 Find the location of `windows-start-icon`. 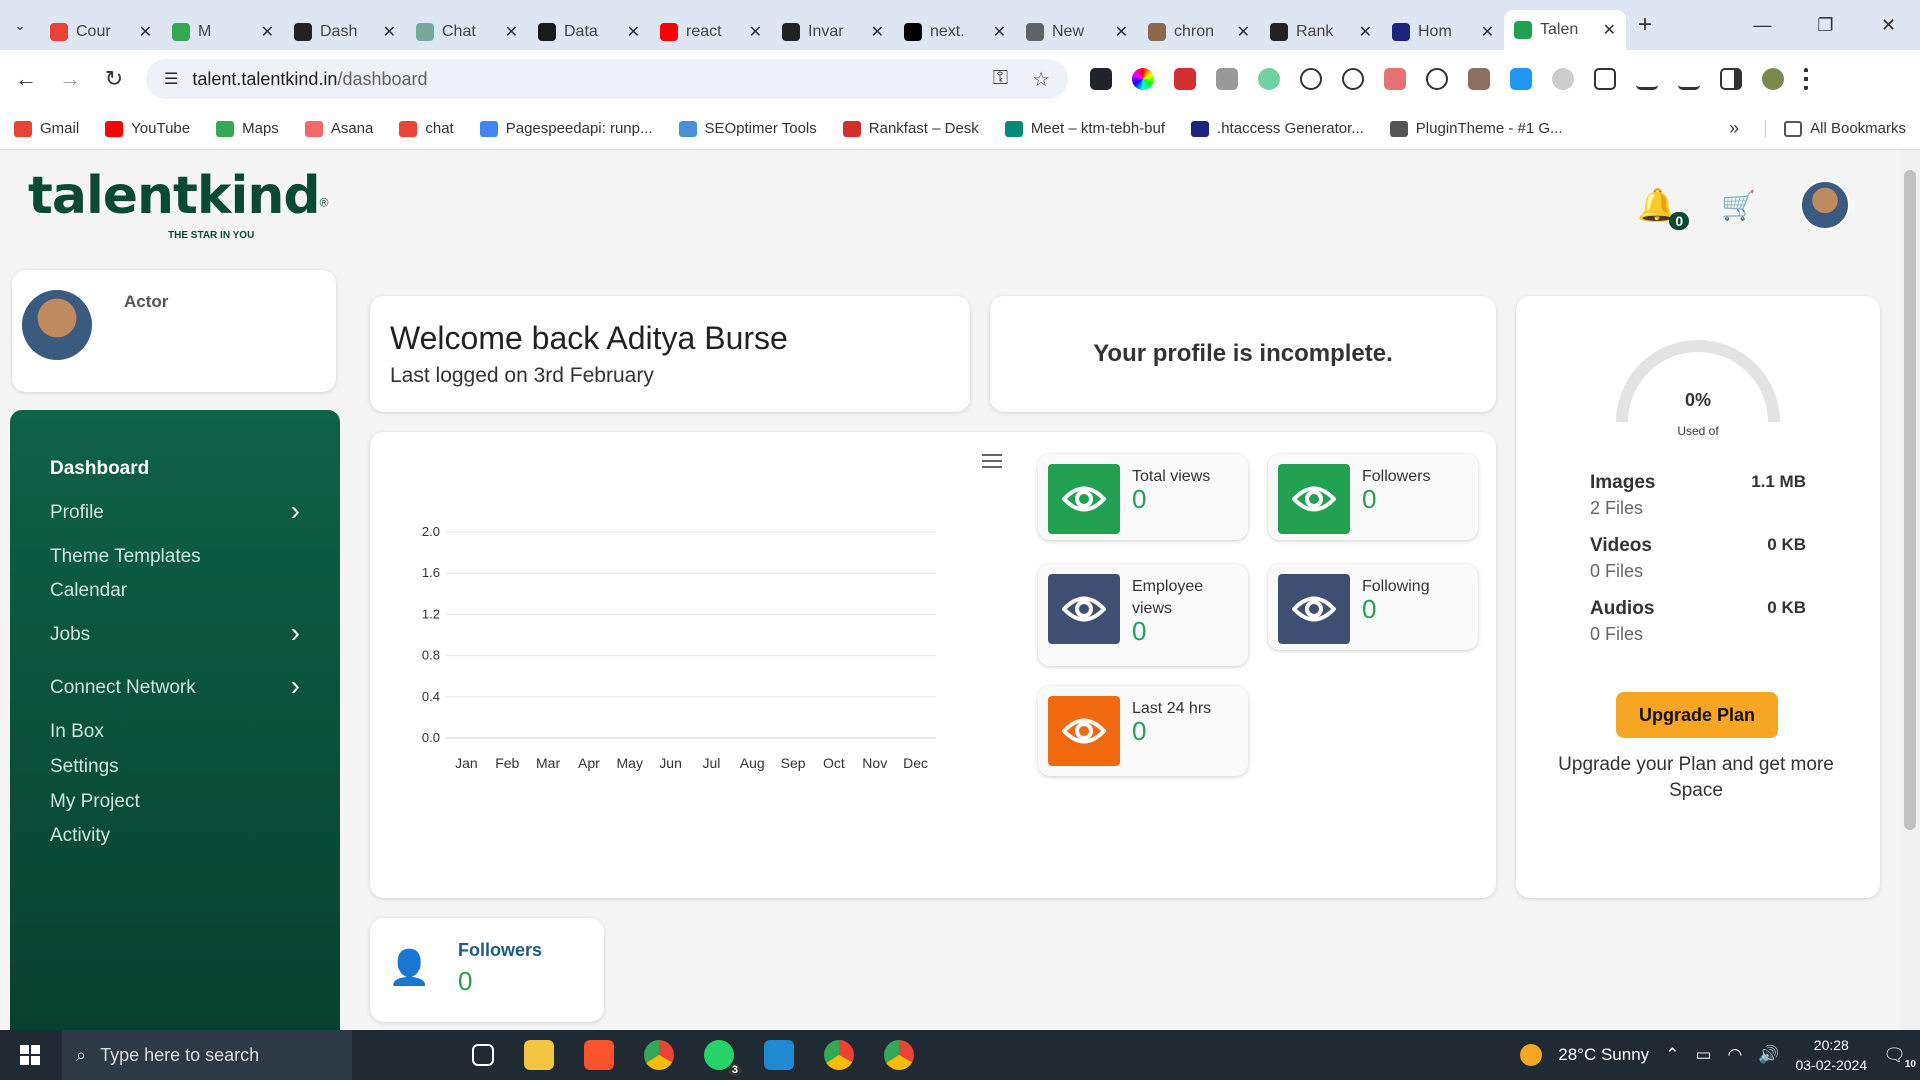

windows-start-icon is located at coordinates (30, 1055).